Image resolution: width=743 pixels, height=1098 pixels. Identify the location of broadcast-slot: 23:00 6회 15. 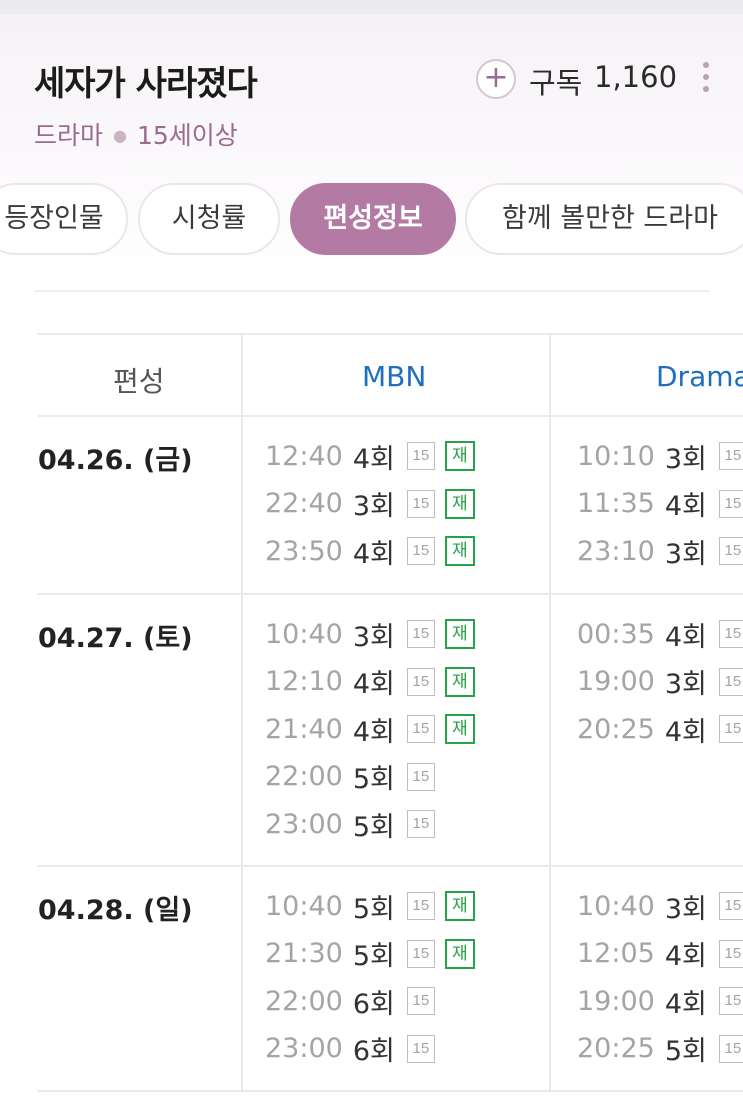
(350, 1049).